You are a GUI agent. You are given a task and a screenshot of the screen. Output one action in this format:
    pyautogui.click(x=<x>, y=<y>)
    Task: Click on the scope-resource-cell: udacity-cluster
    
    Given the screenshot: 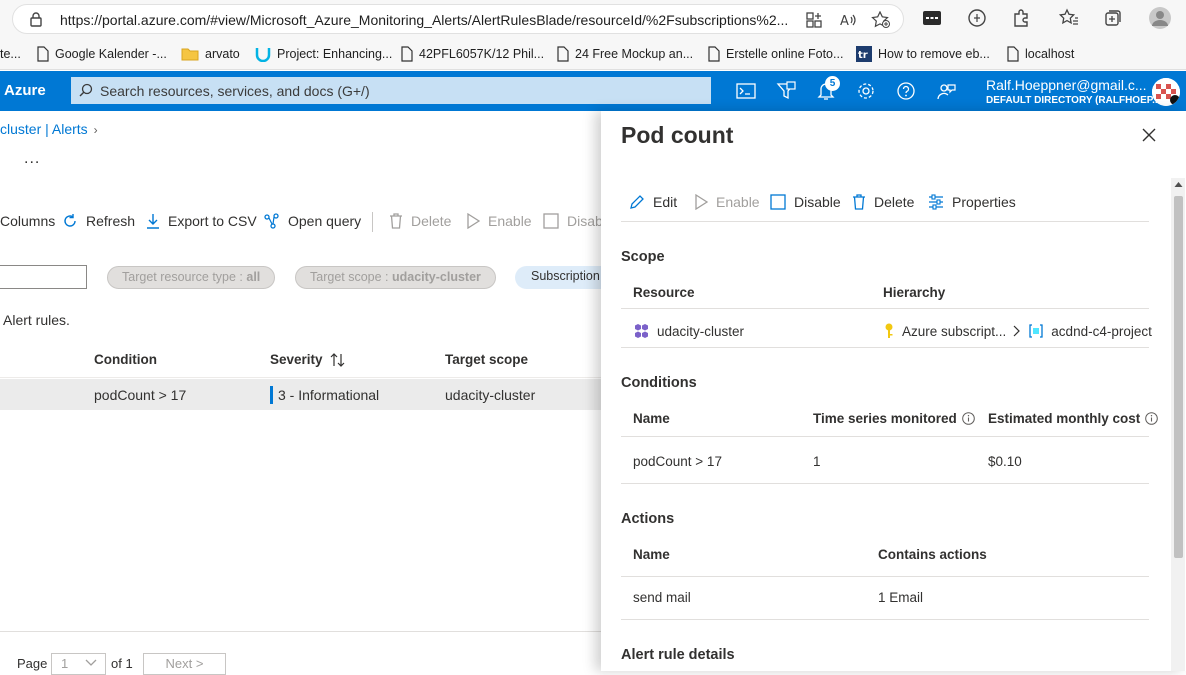 What is the action you would take?
    pyautogui.click(x=688, y=331)
    